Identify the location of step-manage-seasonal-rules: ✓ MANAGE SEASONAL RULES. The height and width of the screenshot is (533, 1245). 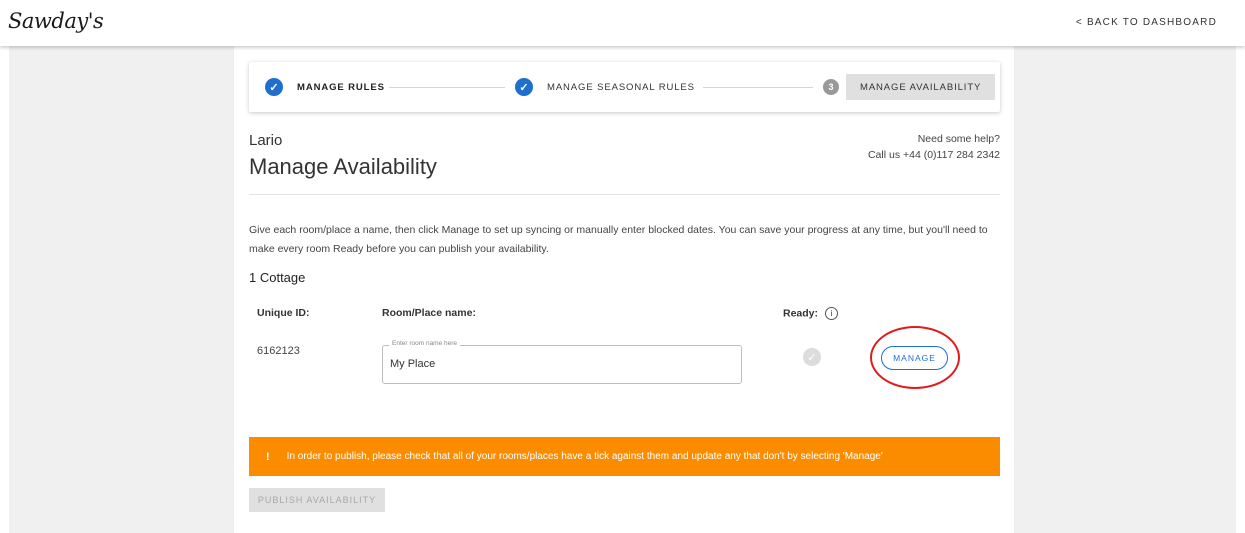
(605, 87).